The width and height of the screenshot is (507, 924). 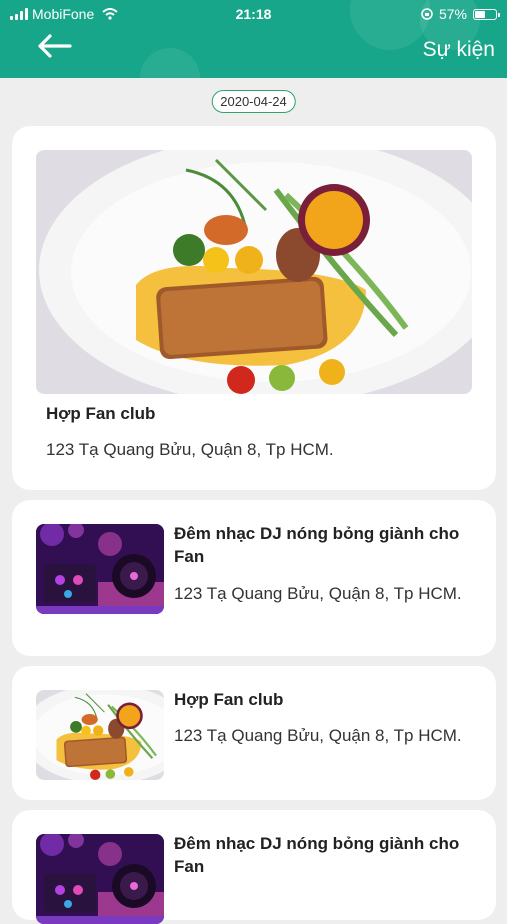 I want to click on battery-percent: 57%, so click(x=452, y=14).